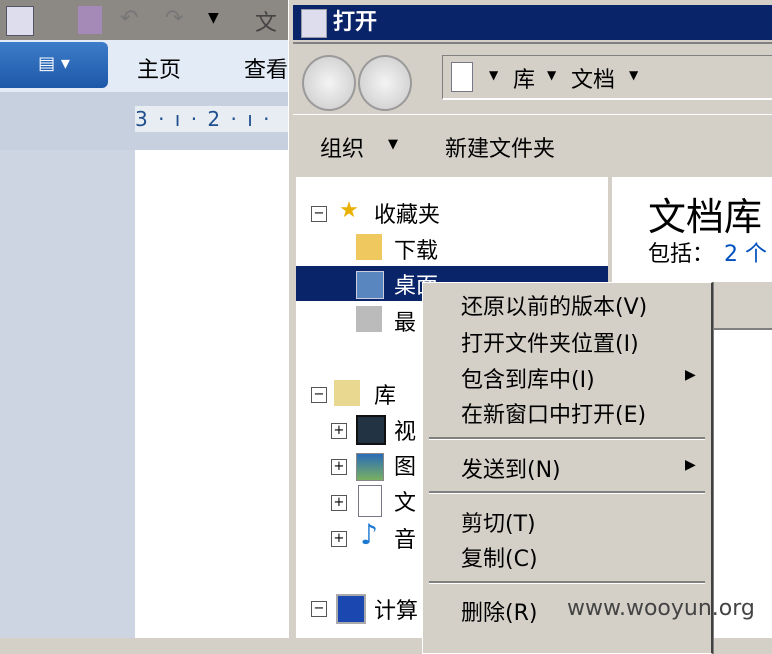 The width and height of the screenshot is (772, 654). I want to click on menu-item-open-folder-location: 打开文件夹位置(I), so click(550, 342).